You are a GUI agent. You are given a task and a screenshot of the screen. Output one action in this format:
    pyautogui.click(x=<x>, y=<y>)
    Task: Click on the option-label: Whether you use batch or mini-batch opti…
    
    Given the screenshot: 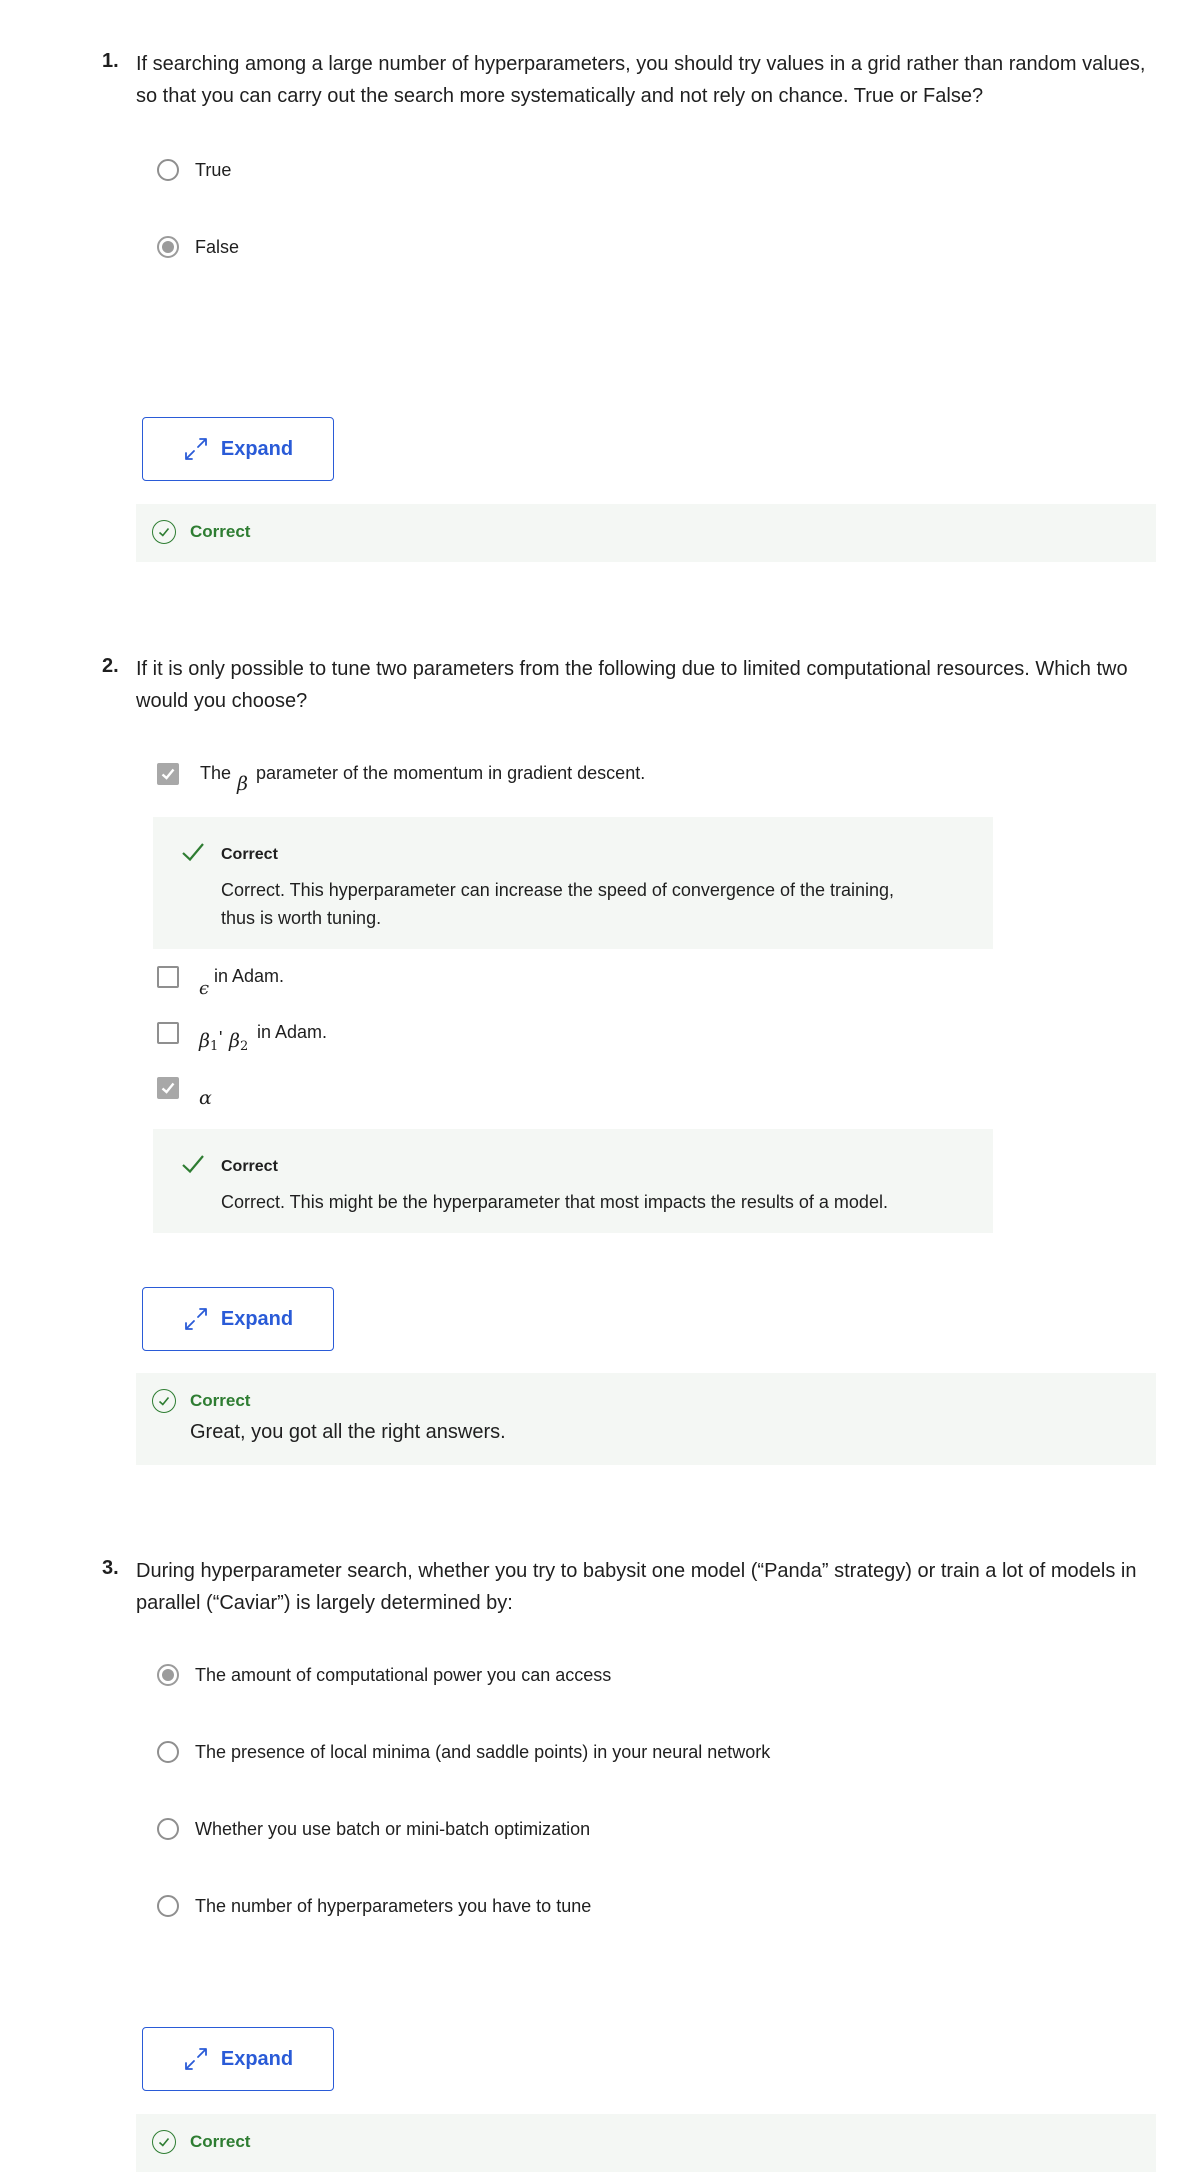 What is the action you would take?
    pyautogui.click(x=393, y=1828)
    